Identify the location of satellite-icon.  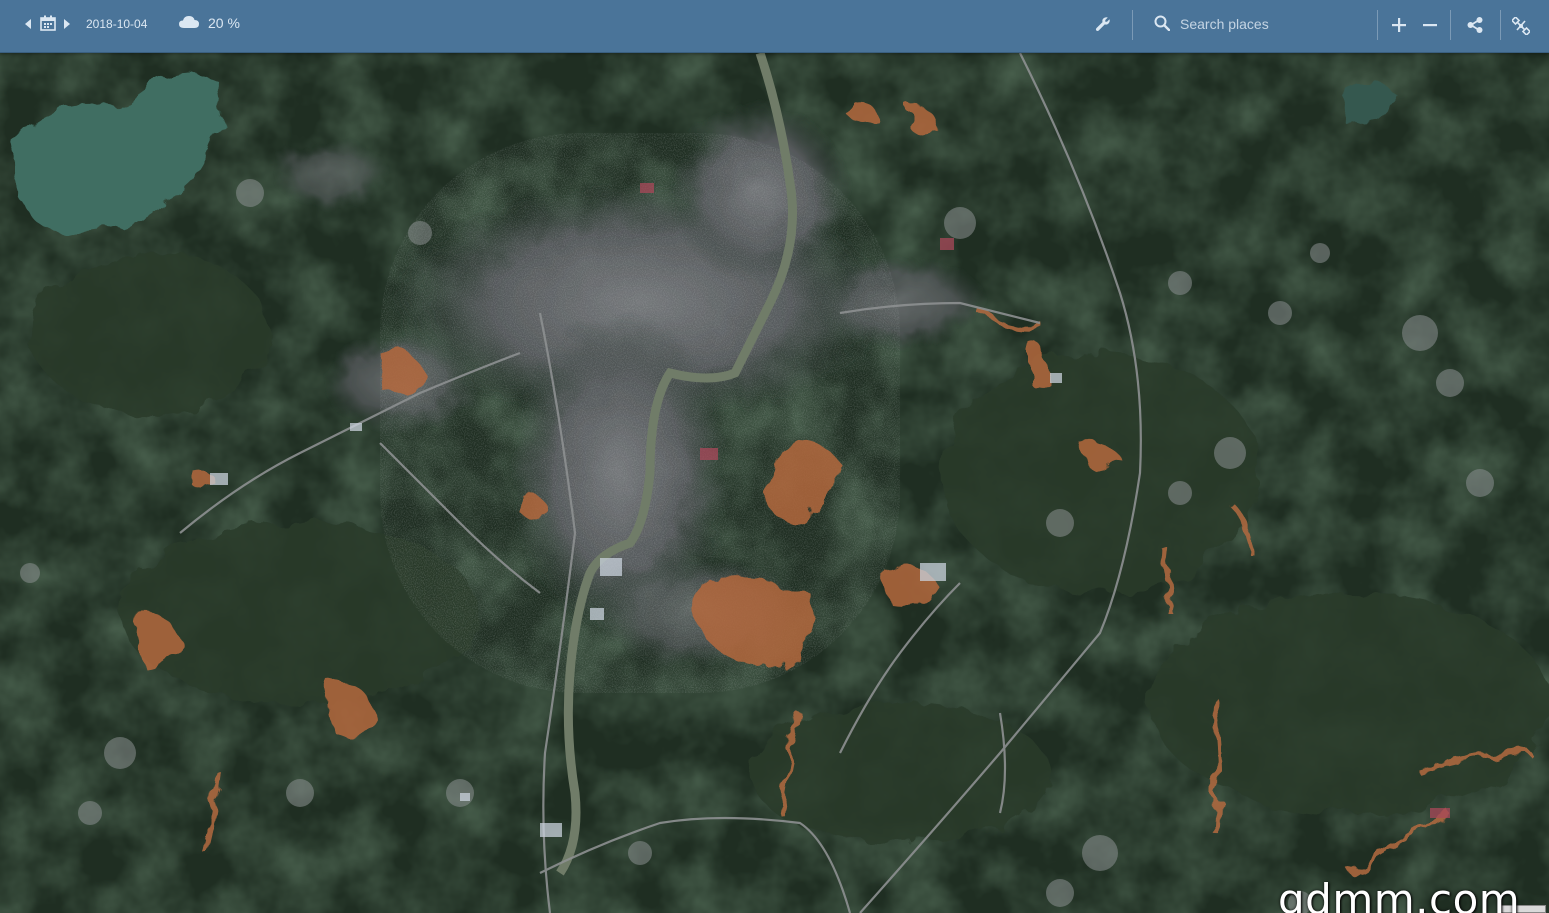
(1521, 26).